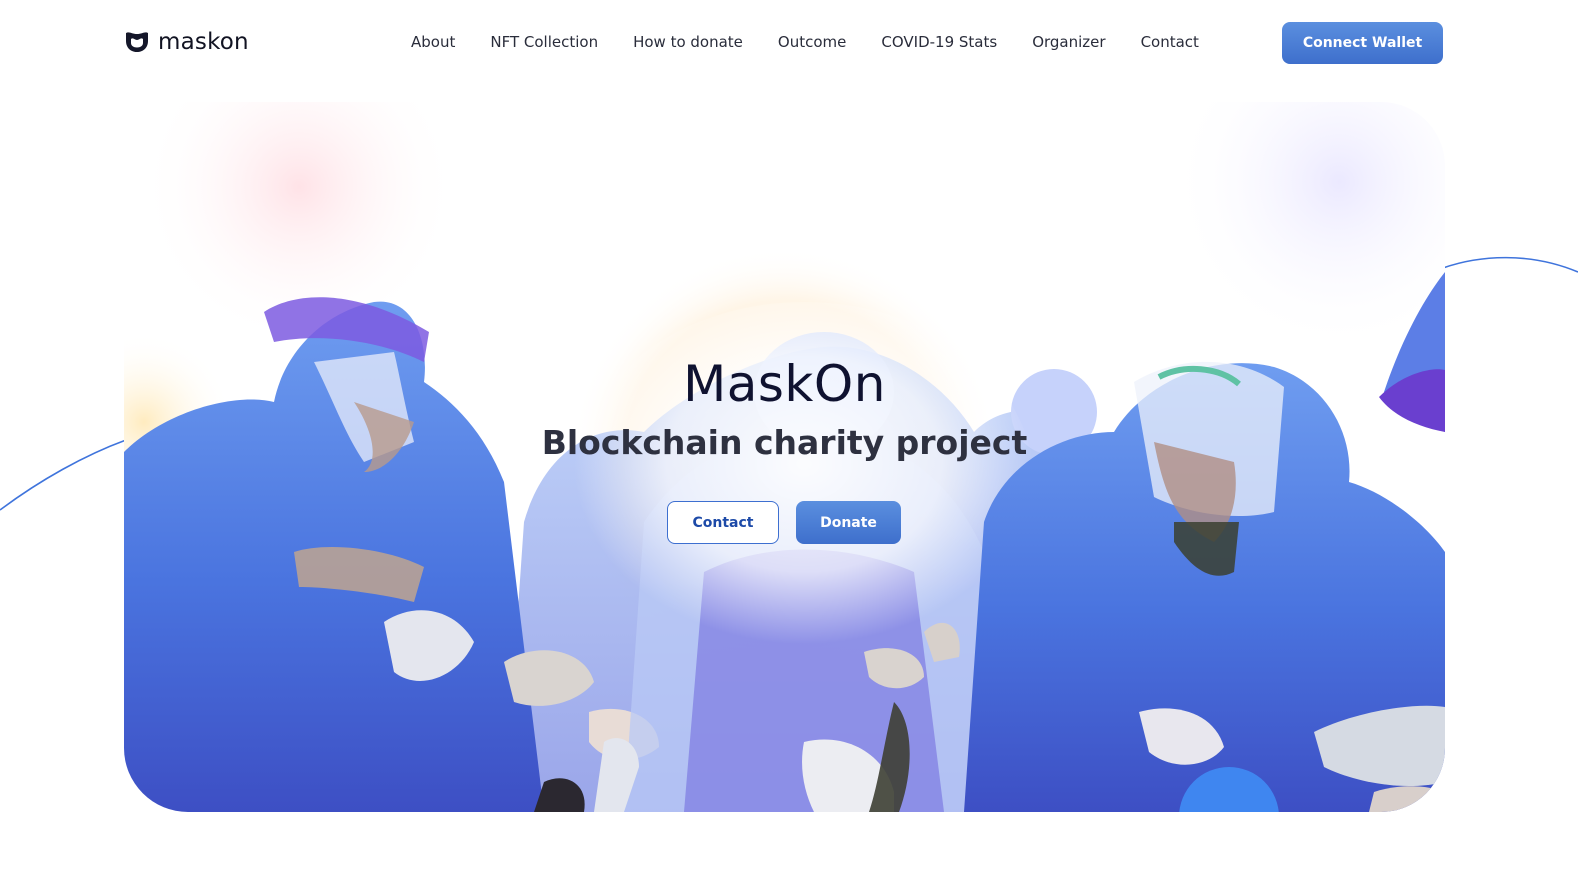  I want to click on nav-nft-collection: NFT Collection, so click(544, 42).